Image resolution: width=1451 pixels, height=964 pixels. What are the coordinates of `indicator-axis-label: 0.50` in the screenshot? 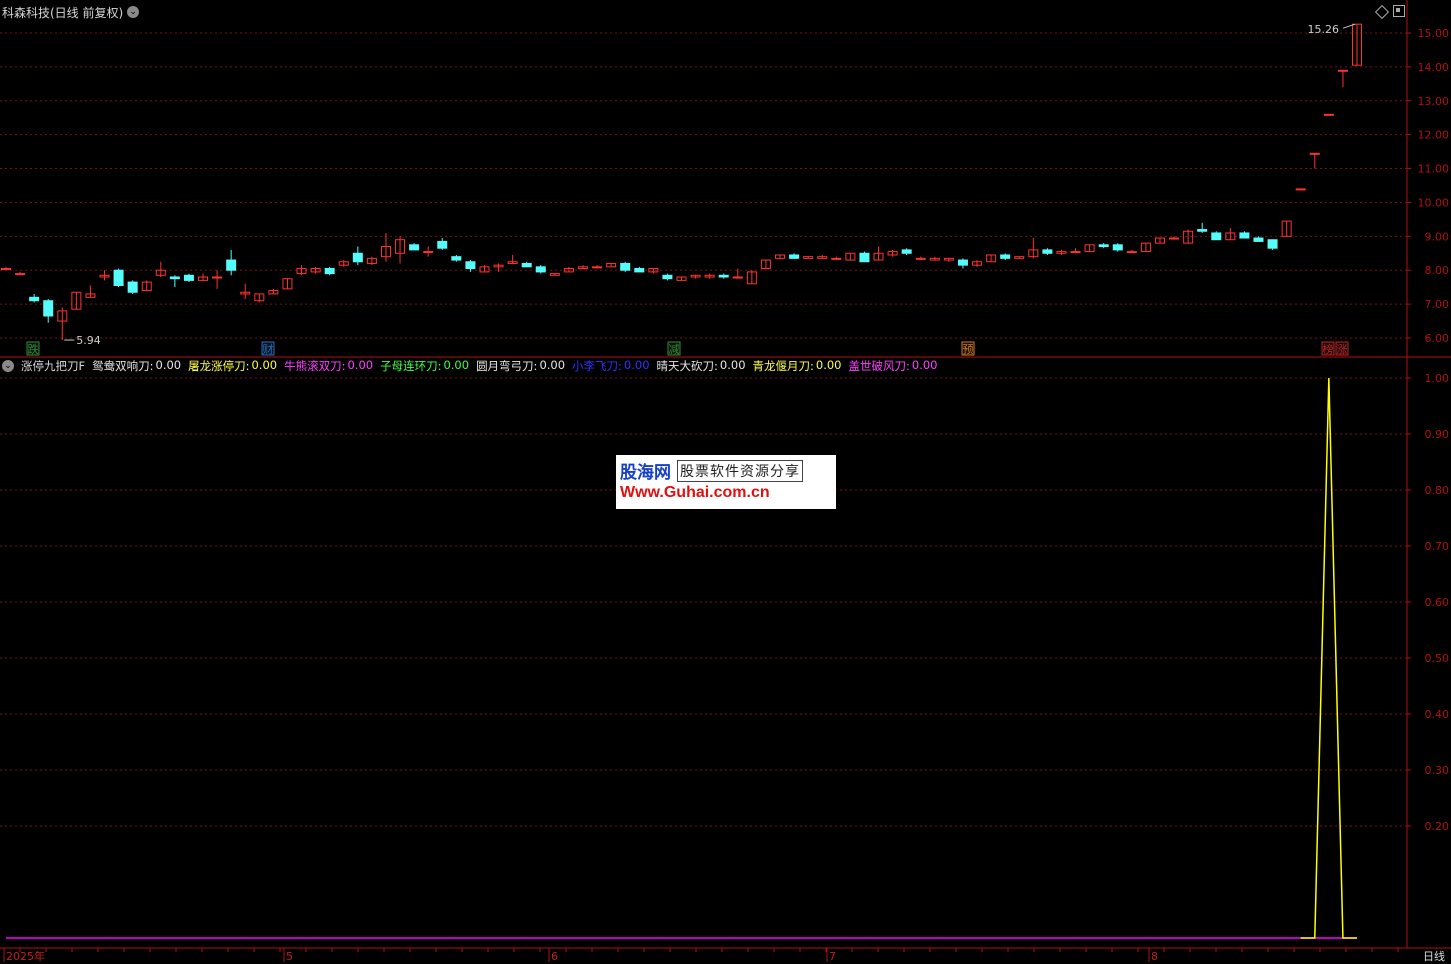 It's located at (1437, 658).